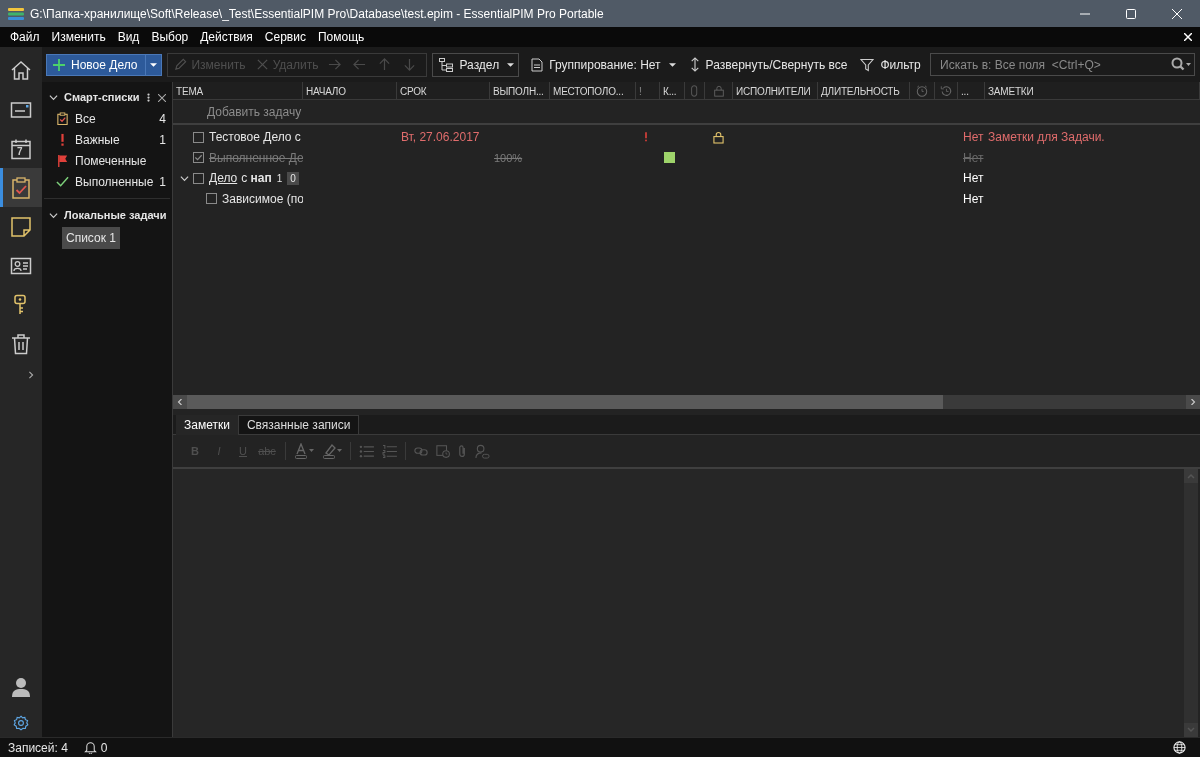 The height and width of the screenshot is (757, 1200). I want to click on due-date: Вт, 27.06.2017, so click(440, 137).